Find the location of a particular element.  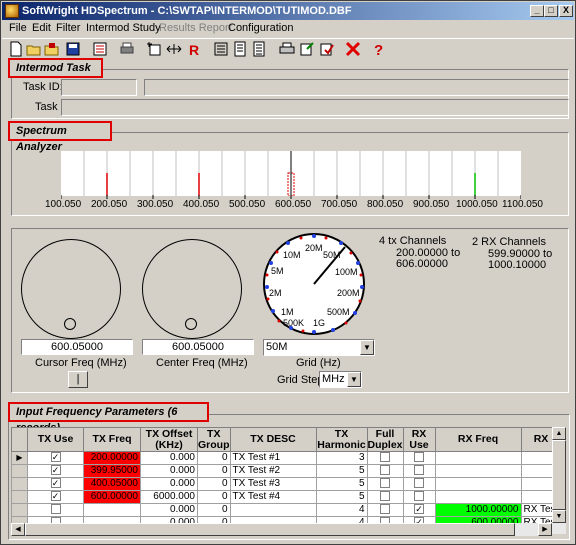

delete-icon is located at coordinates (353, 49).